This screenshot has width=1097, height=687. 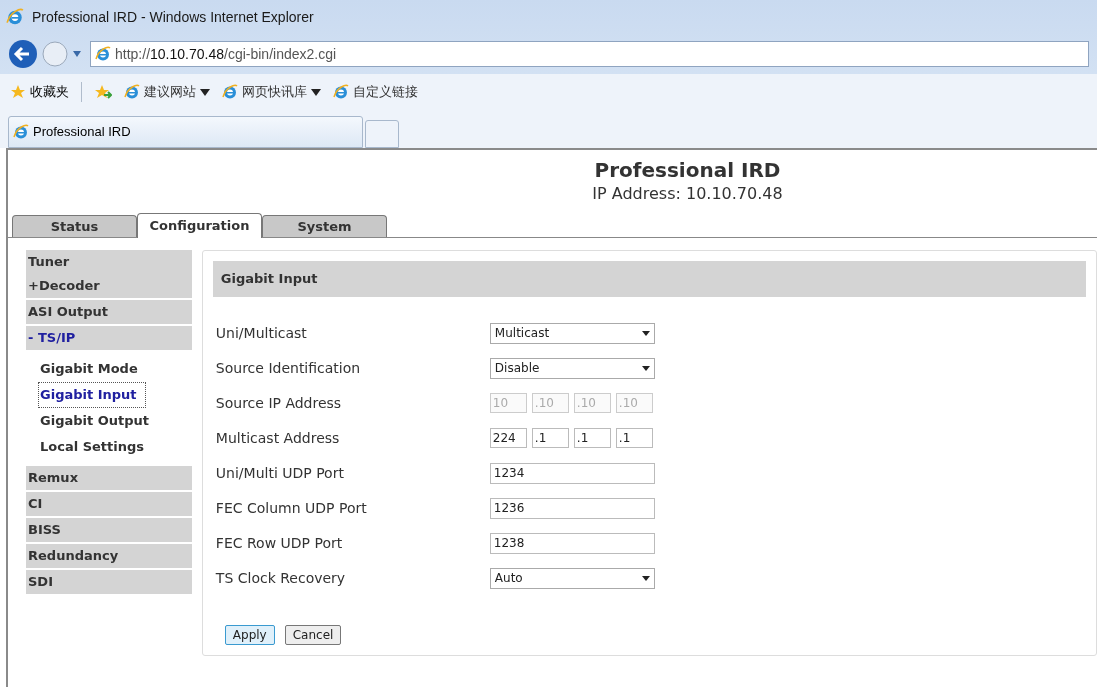 What do you see at coordinates (572, 578) in the screenshot?
I see `dropdown: Auto` at bounding box center [572, 578].